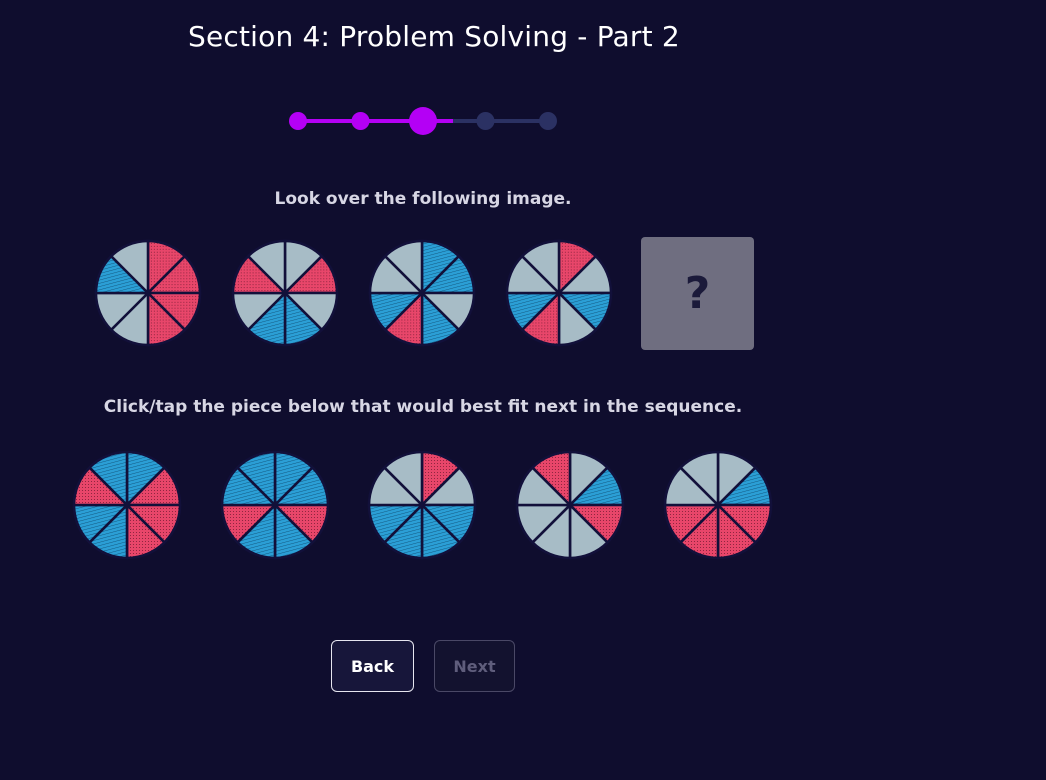  I want to click on progress-step-3-current, so click(423, 121).